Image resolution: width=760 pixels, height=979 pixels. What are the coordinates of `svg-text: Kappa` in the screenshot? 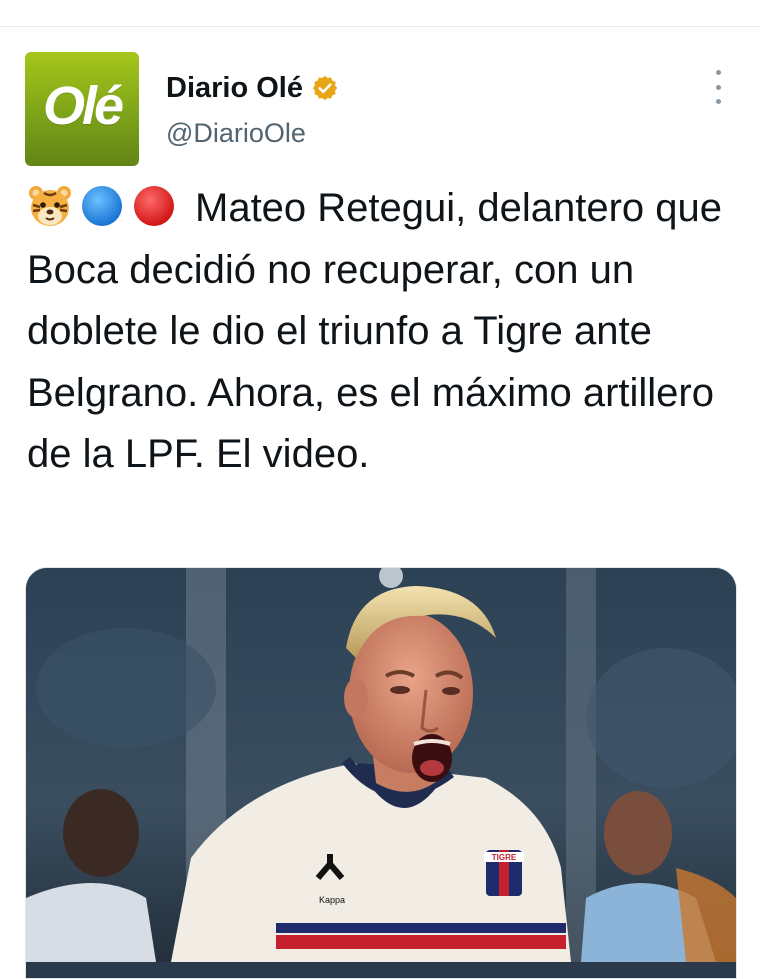 It's located at (332, 900).